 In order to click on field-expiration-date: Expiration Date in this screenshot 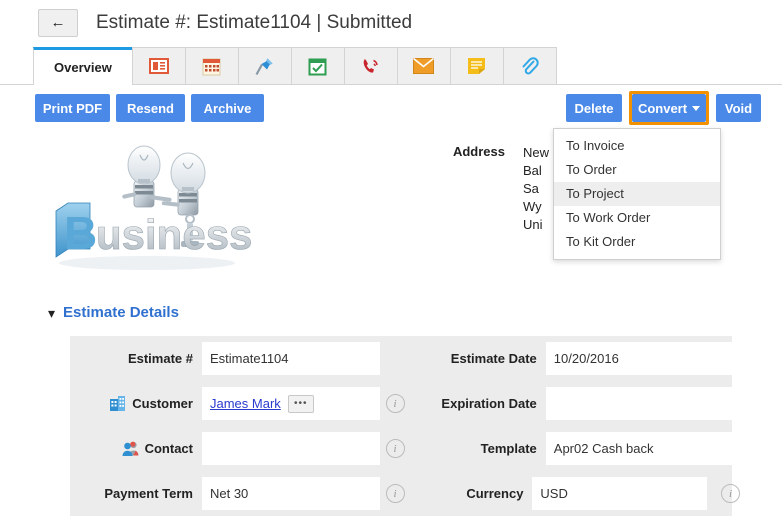, I will do `click(575, 403)`.